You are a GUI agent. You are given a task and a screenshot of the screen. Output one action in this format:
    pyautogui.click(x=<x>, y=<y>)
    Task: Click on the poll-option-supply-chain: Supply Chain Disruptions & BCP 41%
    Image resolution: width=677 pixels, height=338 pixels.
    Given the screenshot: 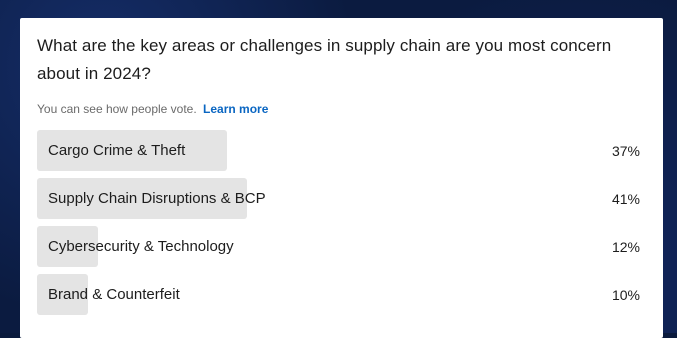 What is the action you would take?
    pyautogui.click(x=341, y=198)
    